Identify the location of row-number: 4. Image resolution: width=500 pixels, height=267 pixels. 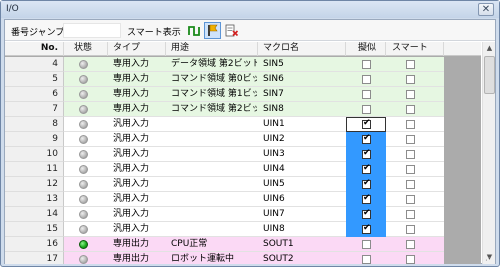
(34, 64).